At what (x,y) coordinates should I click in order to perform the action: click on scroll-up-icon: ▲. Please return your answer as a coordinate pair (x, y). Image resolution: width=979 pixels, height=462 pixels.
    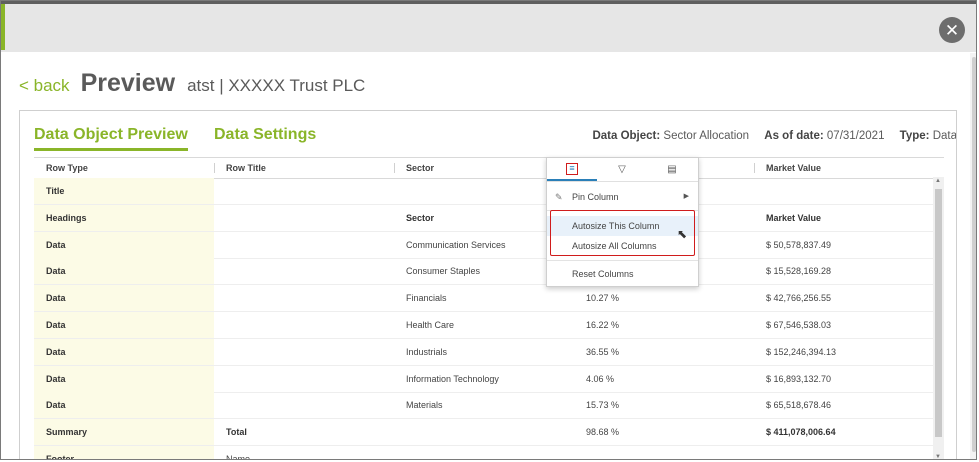
    Looking at the image, I should click on (938, 181).